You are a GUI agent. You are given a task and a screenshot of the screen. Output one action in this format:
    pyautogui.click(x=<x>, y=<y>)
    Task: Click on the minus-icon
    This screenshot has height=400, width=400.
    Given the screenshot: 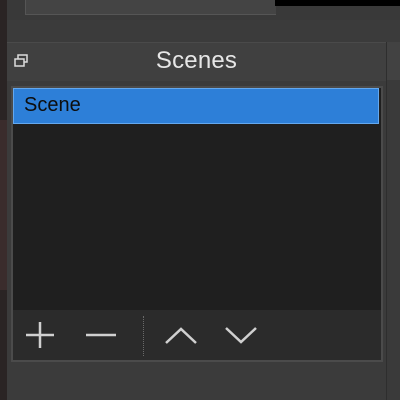 What is the action you would take?
    pyautogui.click(x=101, y=335)
    